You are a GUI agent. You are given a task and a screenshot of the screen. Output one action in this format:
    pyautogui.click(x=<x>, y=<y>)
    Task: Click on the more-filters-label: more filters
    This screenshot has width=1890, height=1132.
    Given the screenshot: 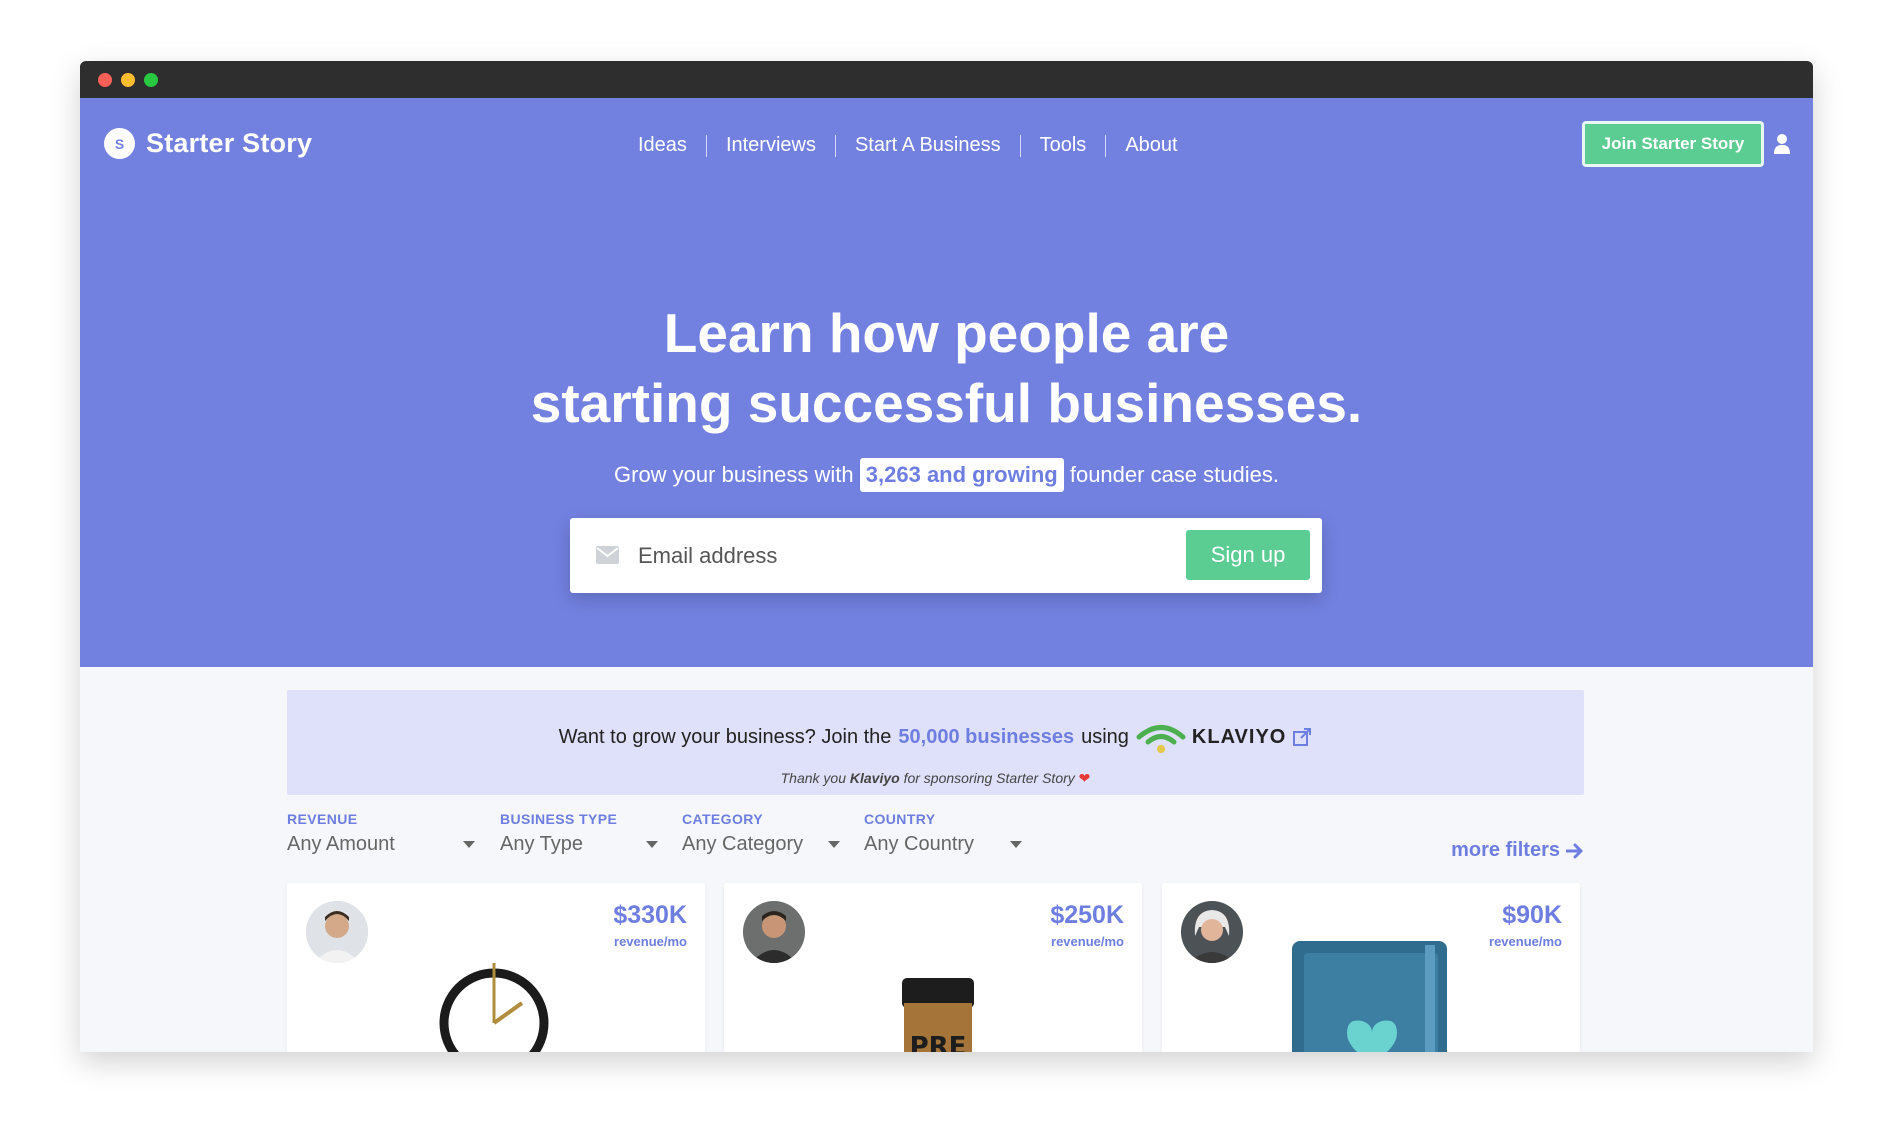 What is the action you would take?
    pyautogui.click(x=1505, y=850)
    